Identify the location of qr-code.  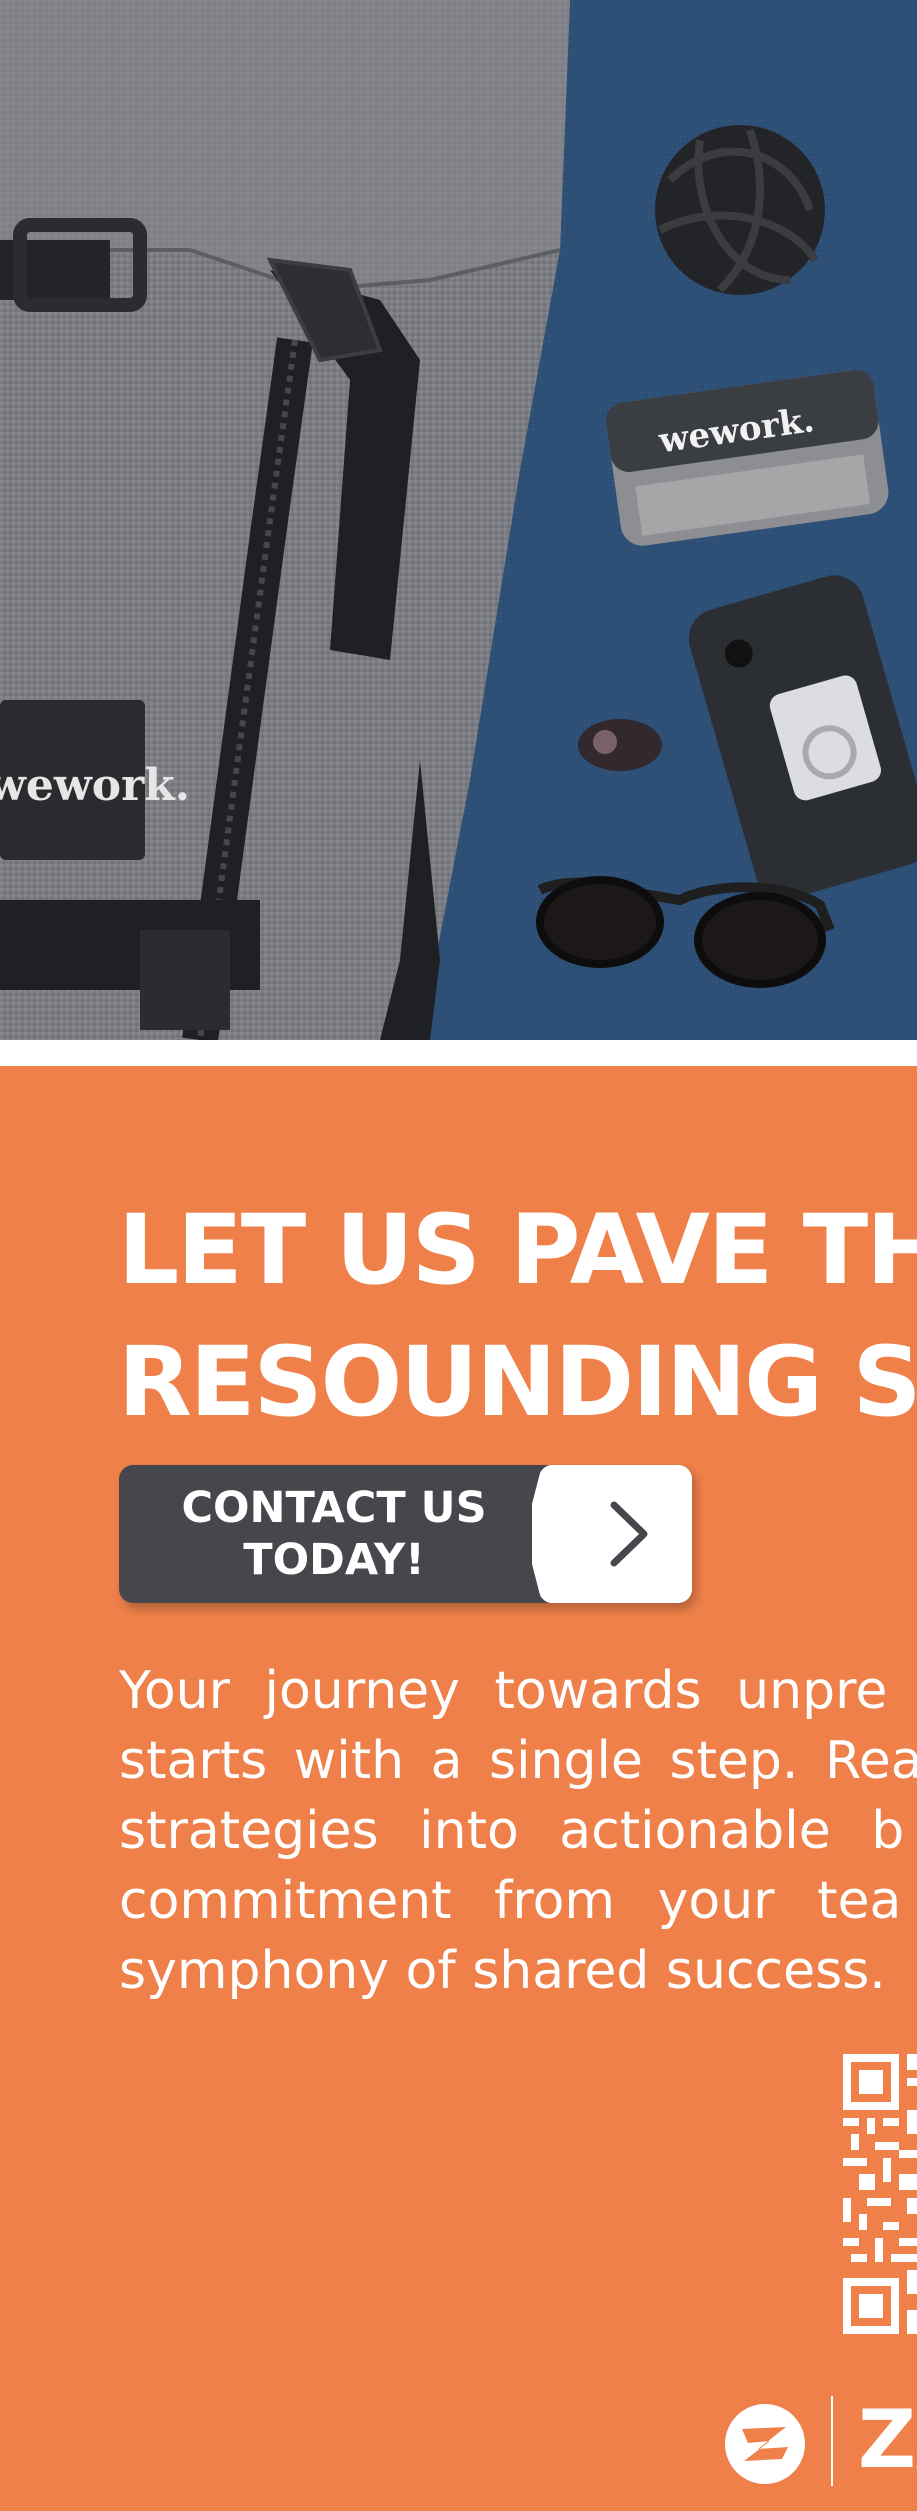
(880, 2194).